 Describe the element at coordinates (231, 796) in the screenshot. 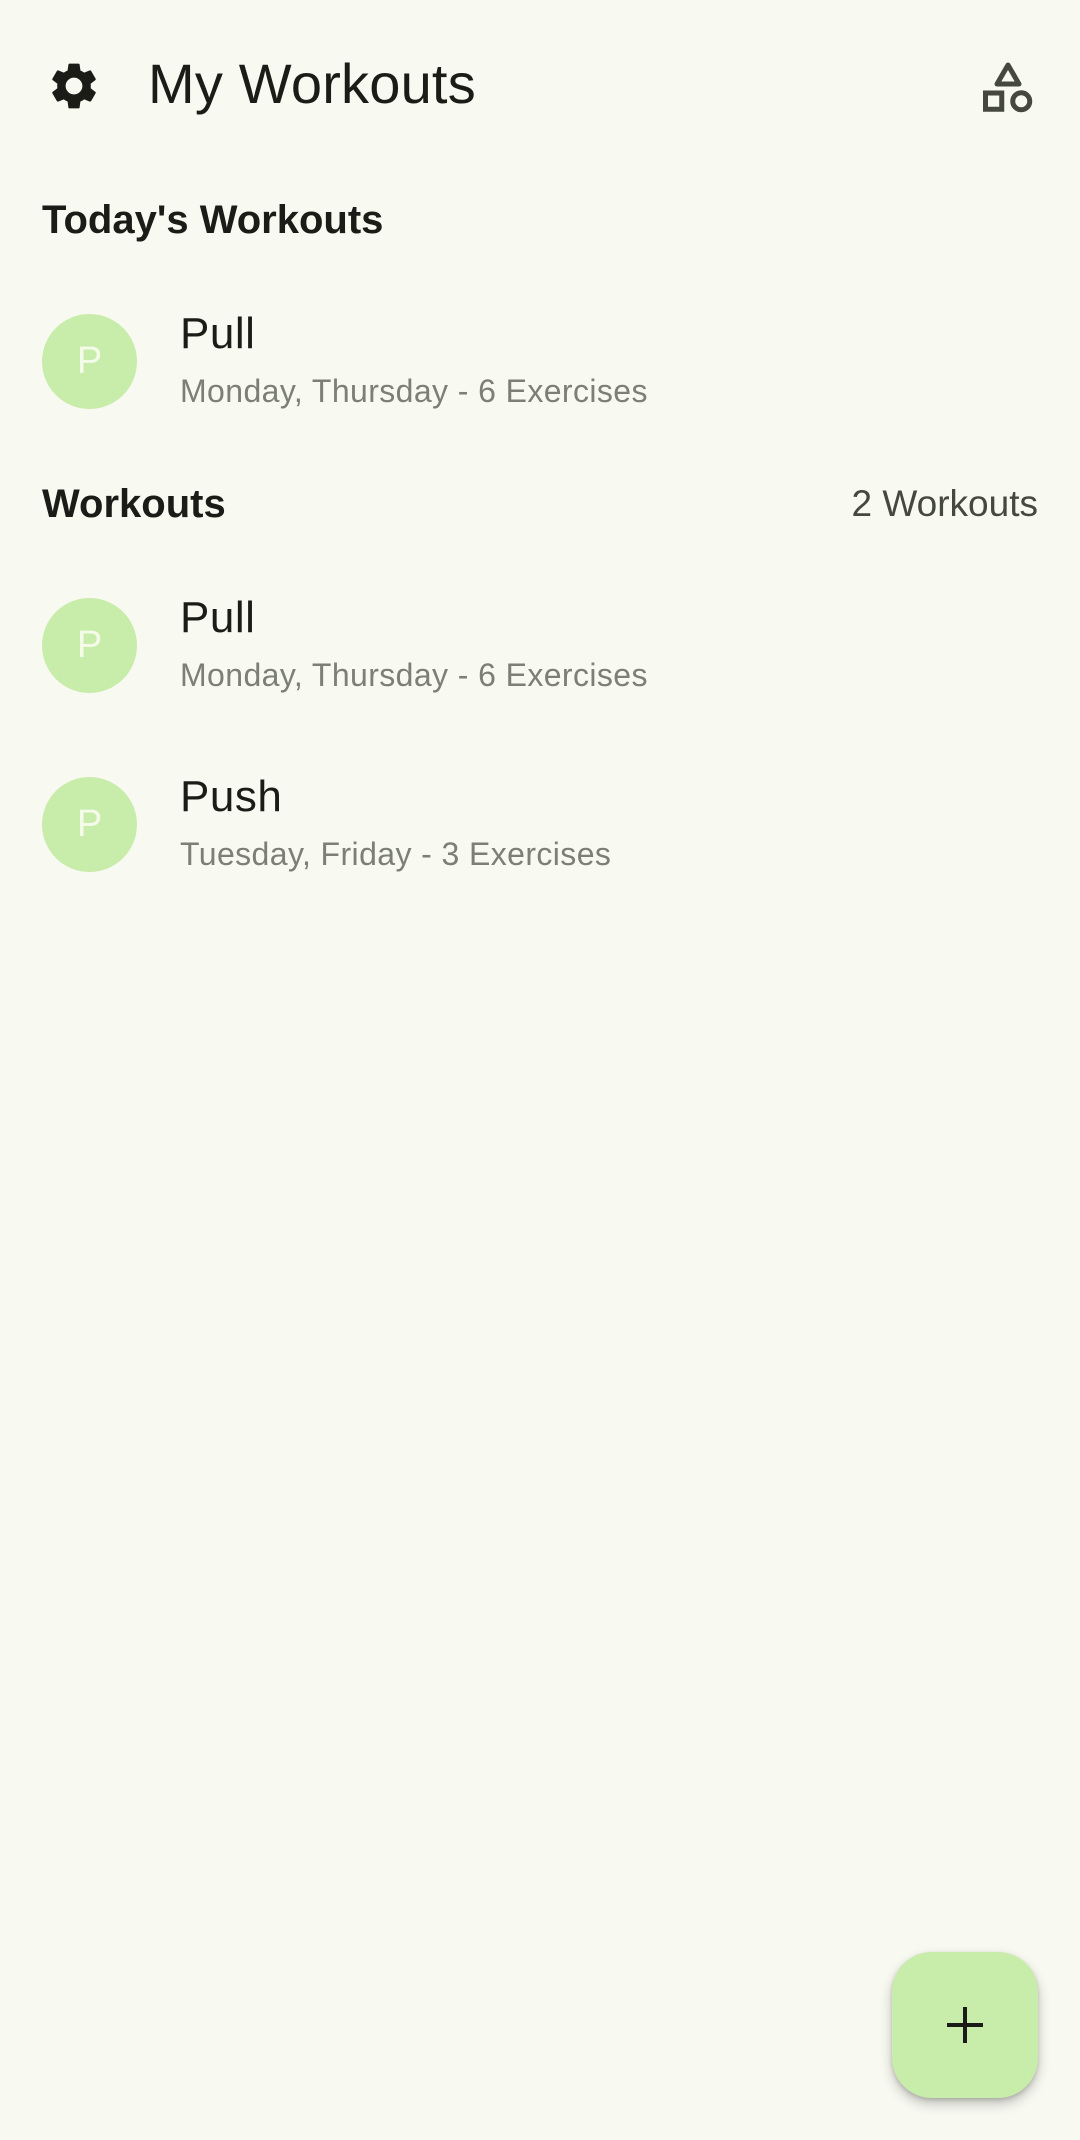

I see `workout-name: Push` at that location.